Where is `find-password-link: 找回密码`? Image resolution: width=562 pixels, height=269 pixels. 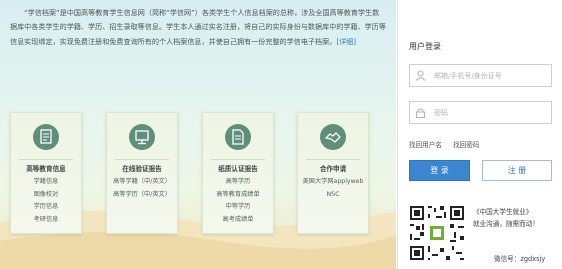
find-password-link: 找回密码 is located at coordinates (466, 145).